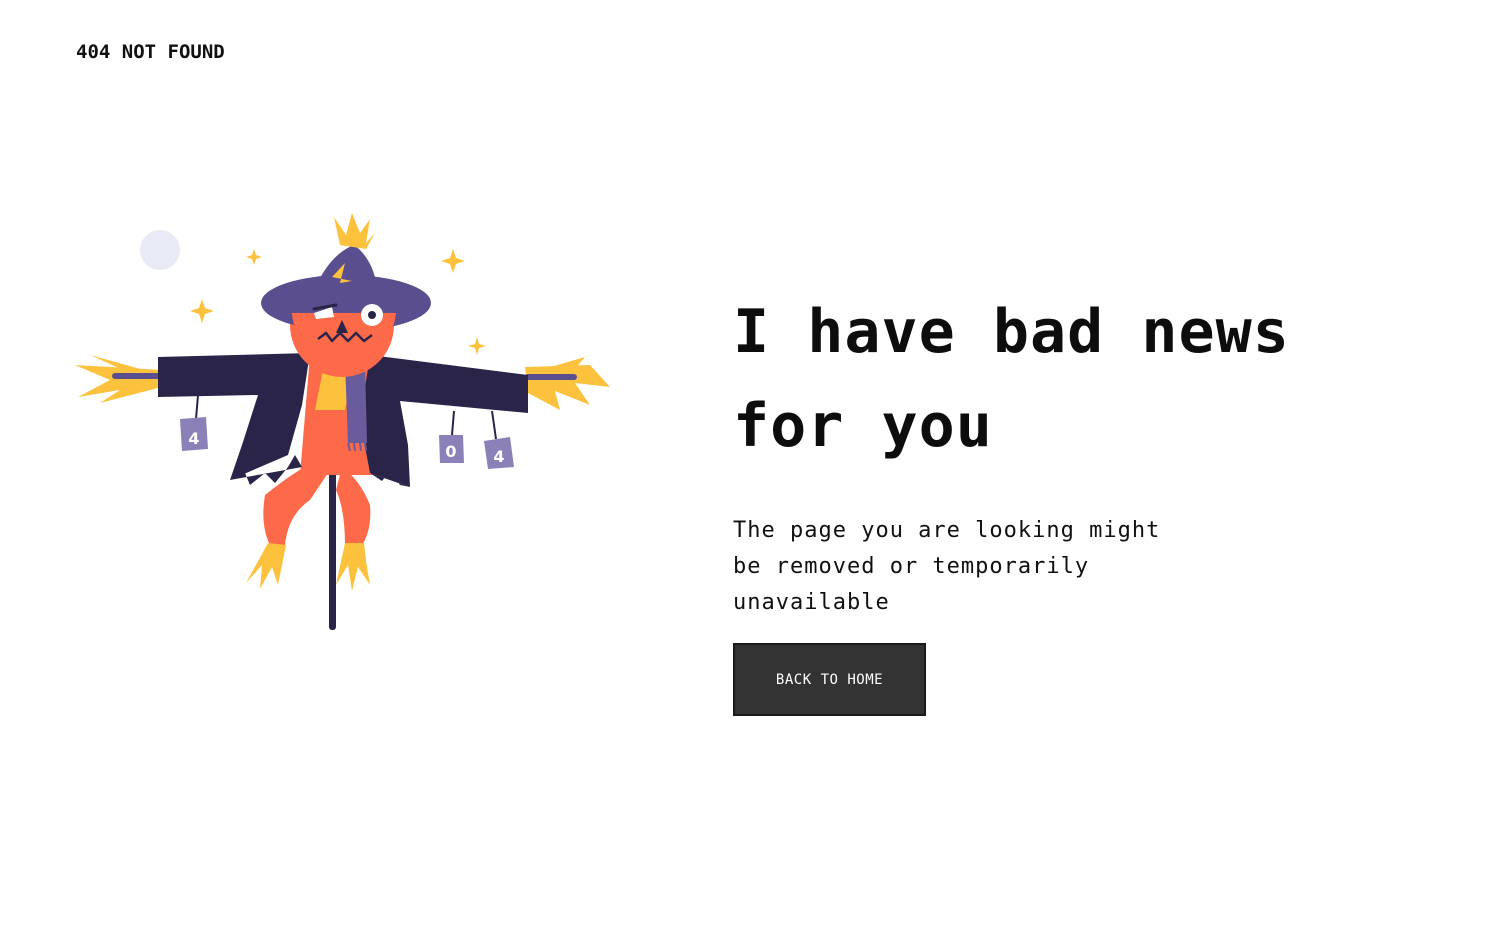 This screenshot has width=1505, height=932. What do you see at coordinates (450, 451) in the screenshot?
I see `can-label: 0` at bounding box center [450, 451].